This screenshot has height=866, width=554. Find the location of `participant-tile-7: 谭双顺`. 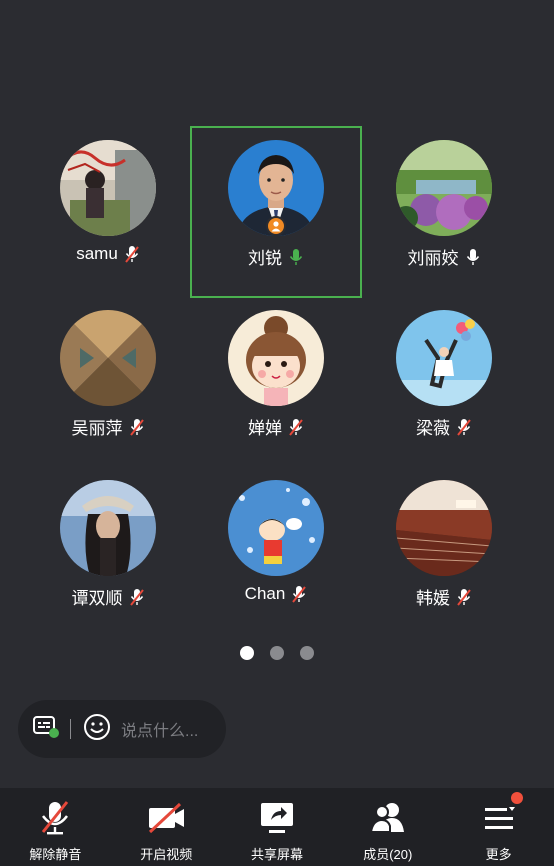

participant-tile-7: 谭双顺 is located at coordinates (108, 552).